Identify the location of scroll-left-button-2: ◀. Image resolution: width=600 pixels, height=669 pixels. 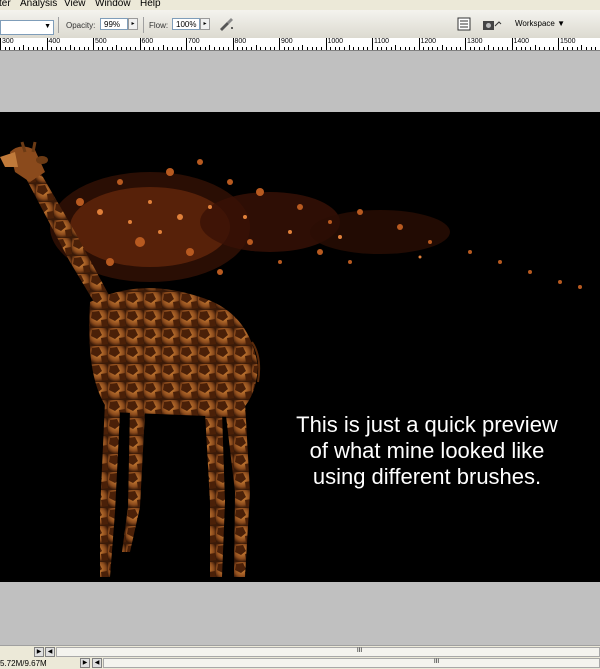
(97, 663).